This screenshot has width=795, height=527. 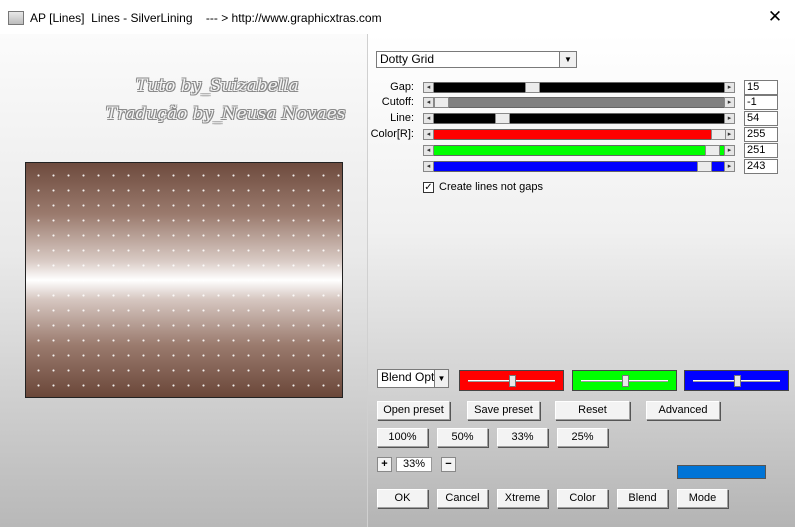 I want to click on watermark-line-1: Tuto by_Suizabella, so click(x=217, y=86).